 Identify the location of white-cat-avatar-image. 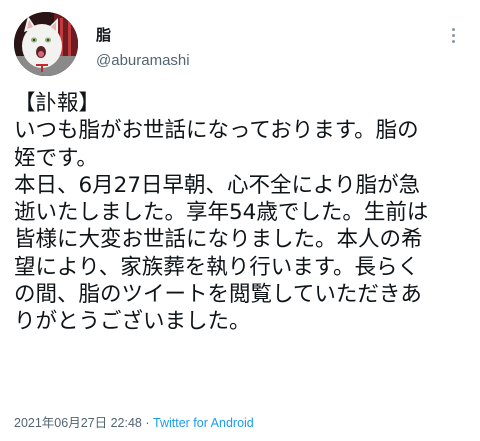
(46, 44).